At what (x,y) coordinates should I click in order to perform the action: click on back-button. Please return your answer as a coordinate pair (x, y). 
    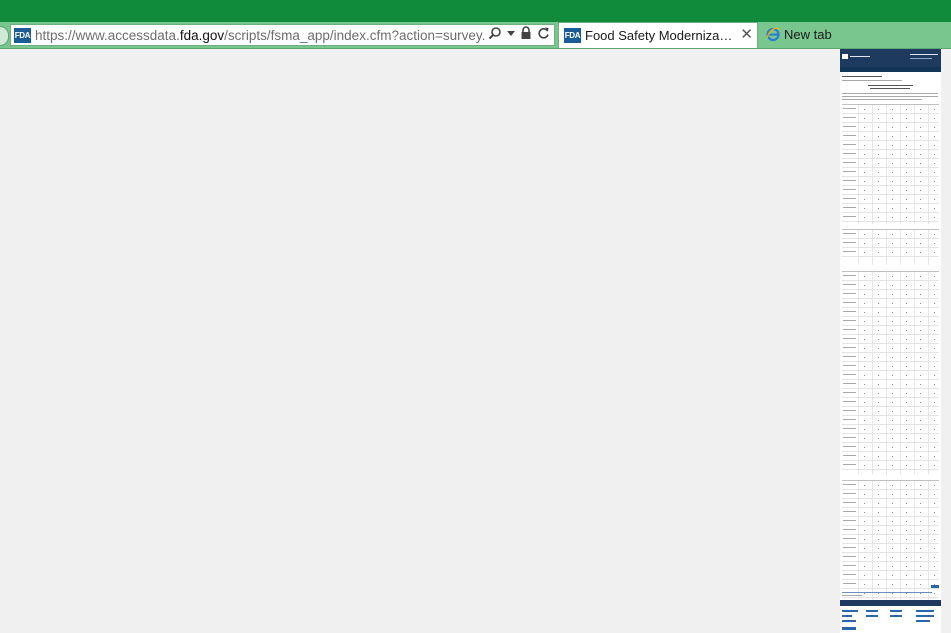
    Looking at the image, I should click on (4, 36).